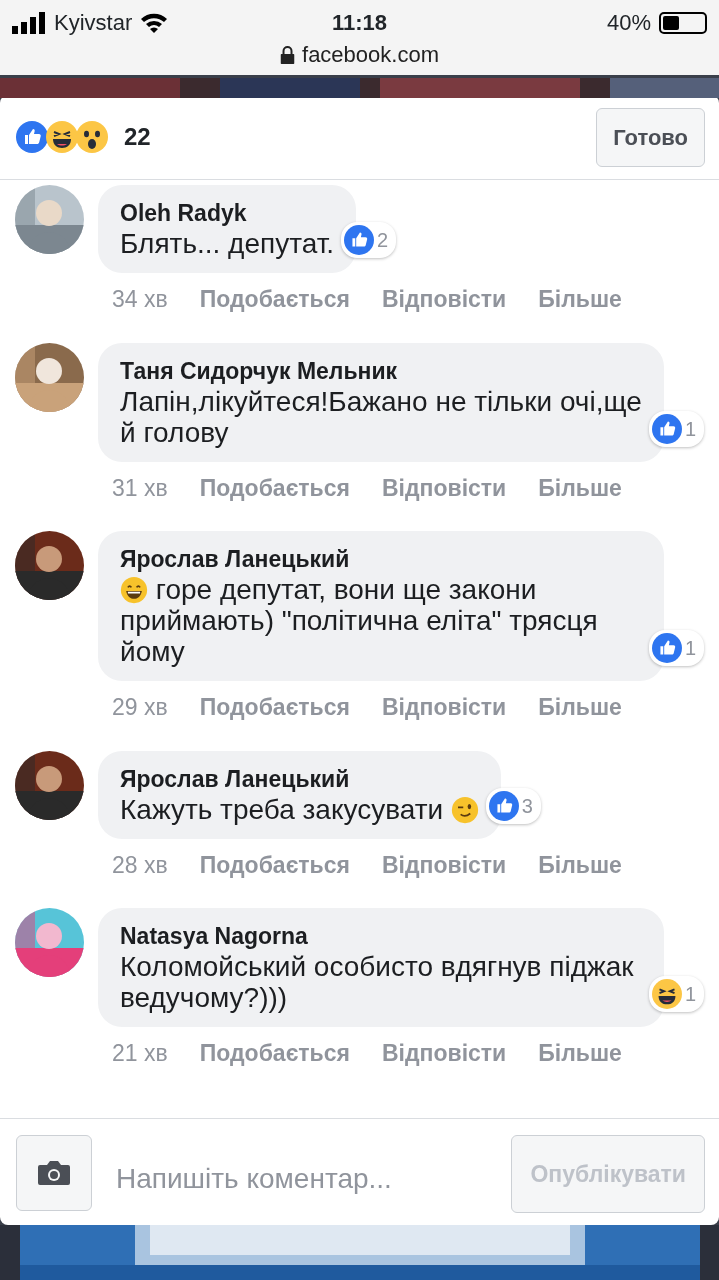 This screenshot has height=1280, width=719. Describe the element at coordinates (140, 865) in the screenshot. I see `comment-time: 28 хв` at that location.